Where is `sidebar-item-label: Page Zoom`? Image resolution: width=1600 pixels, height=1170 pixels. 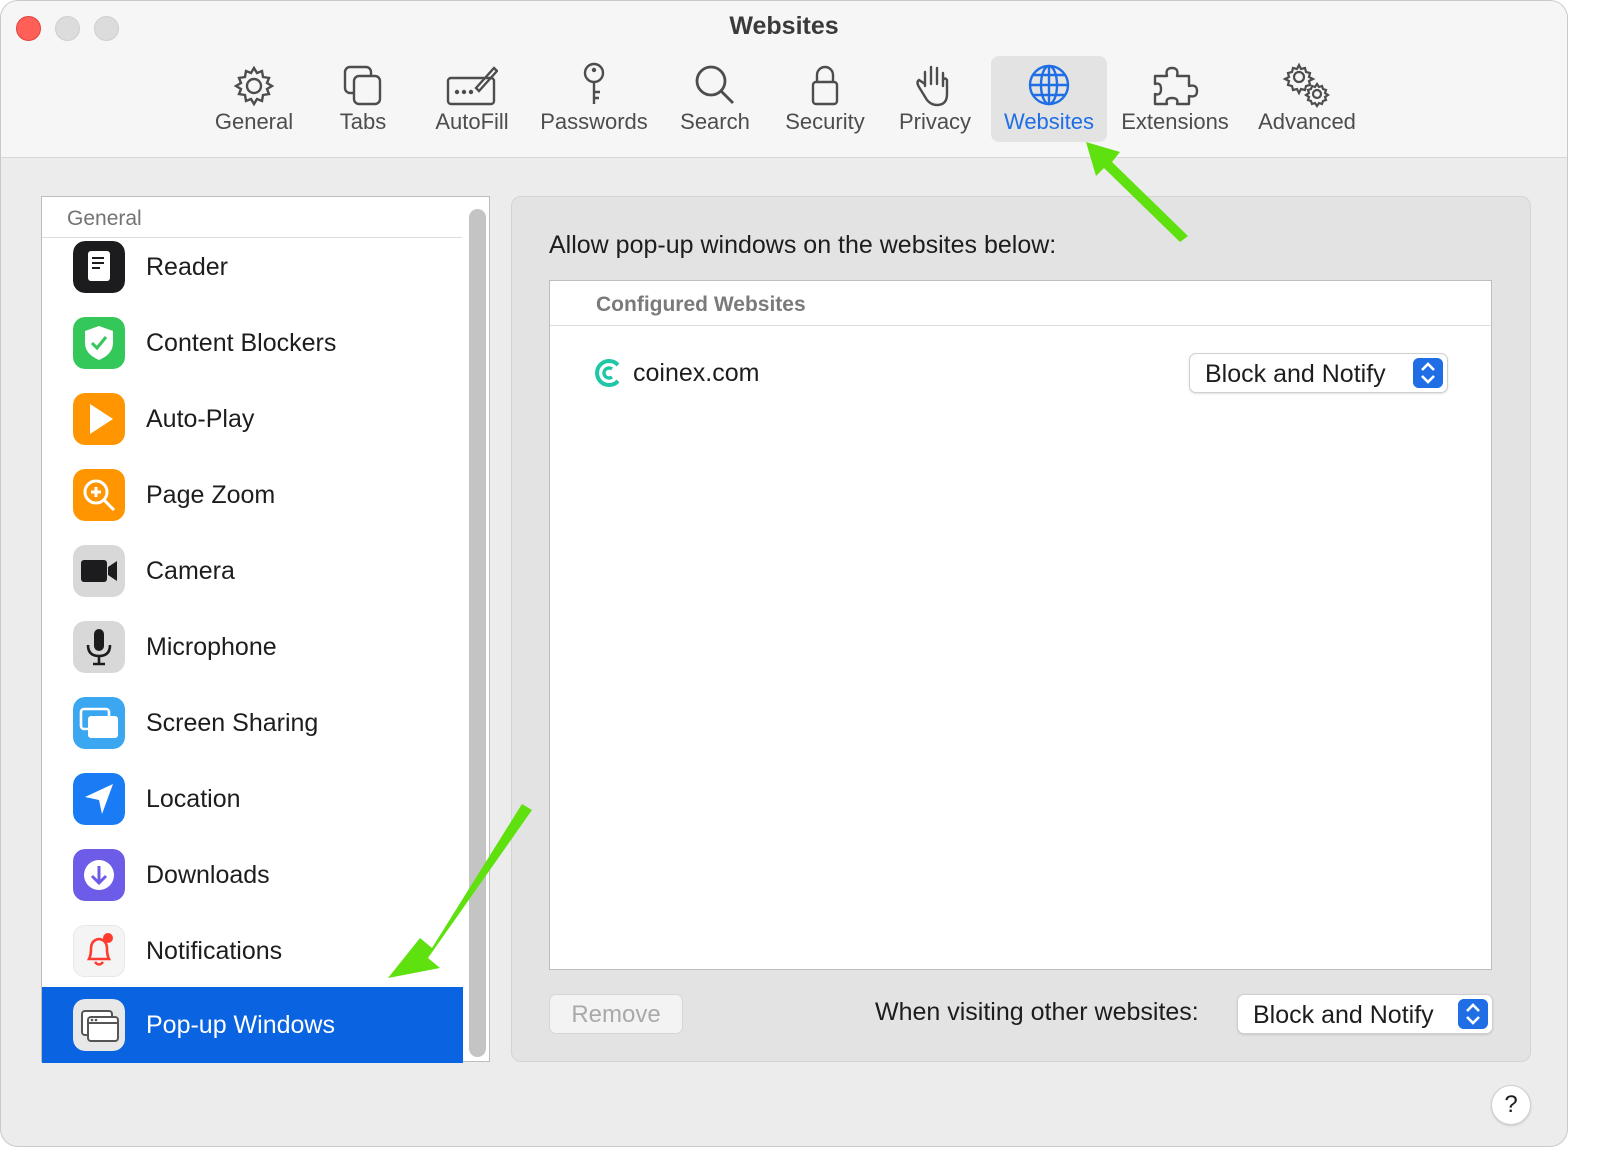
sidebar-item-label: Page Zoom is located at coordinates (211, 495).